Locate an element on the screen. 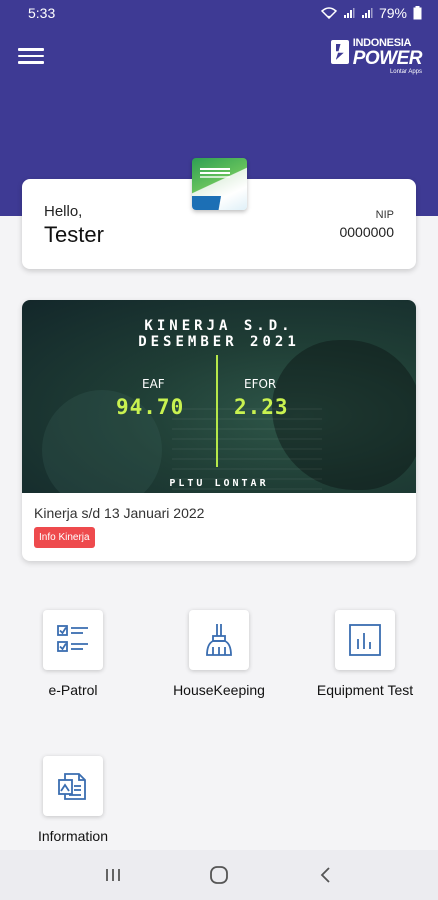 This screenshot has width=438, height=900. checklist-icon is located at coordinates (73, 640).